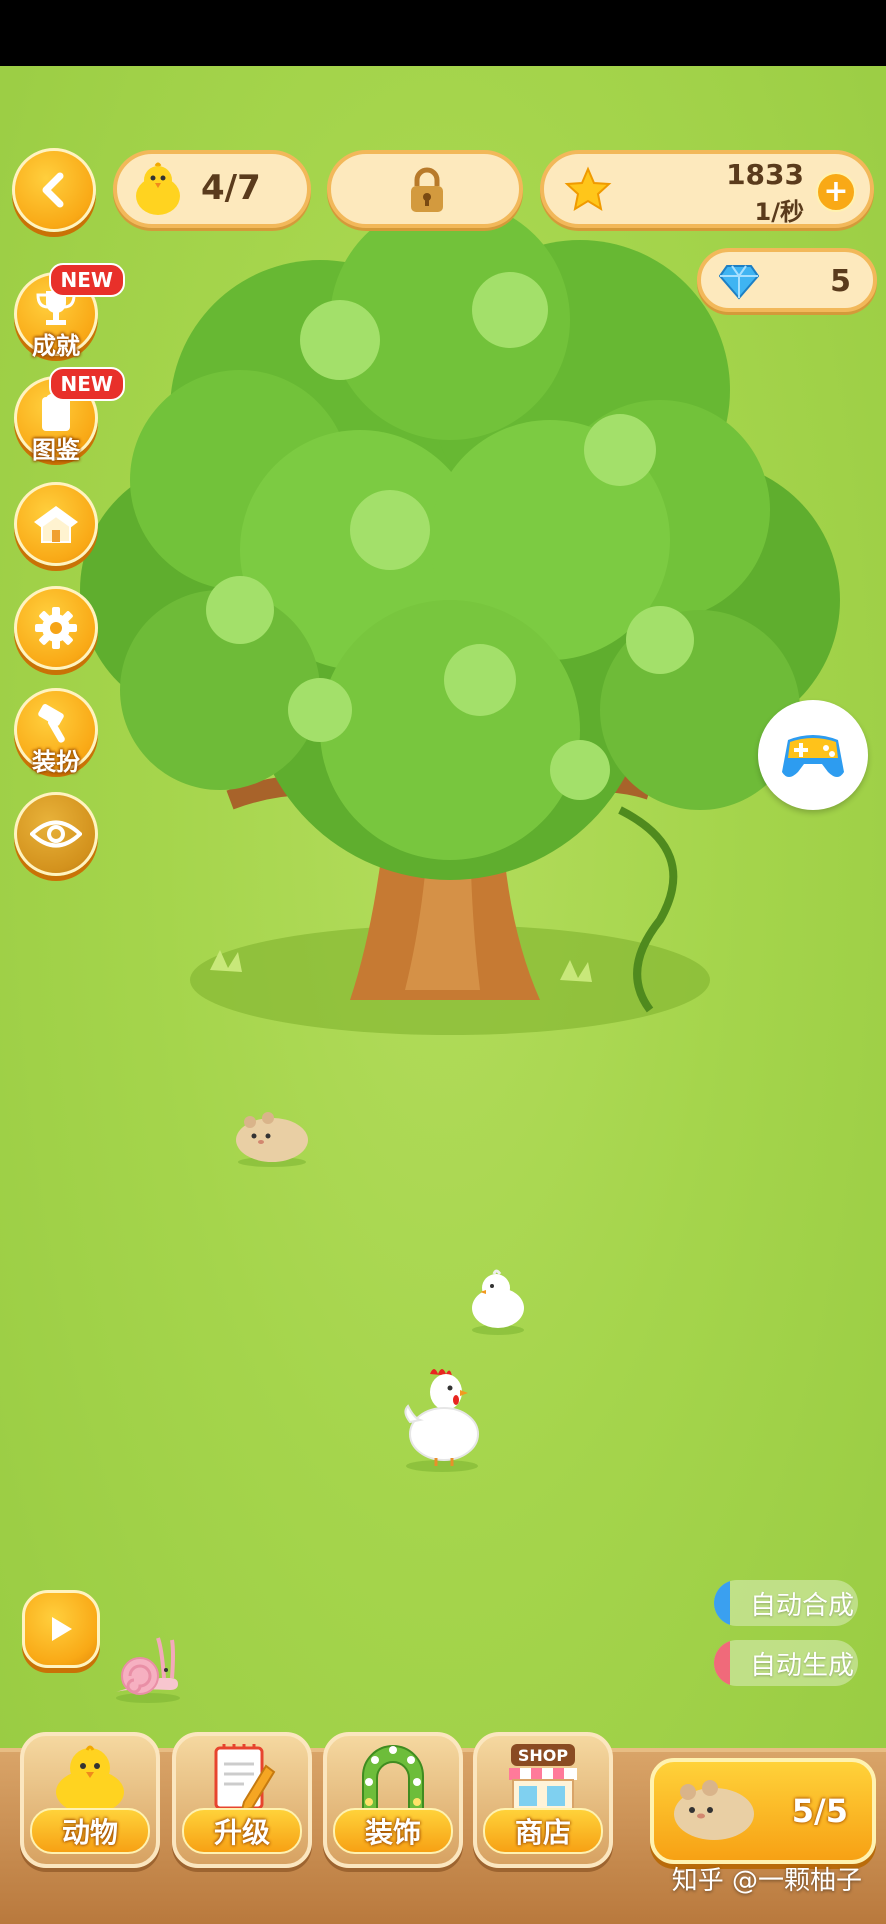  Describe the element at coordinates (802, 1665) in the screenshot. I see `auto-generate-label: 自动生成` at that location.